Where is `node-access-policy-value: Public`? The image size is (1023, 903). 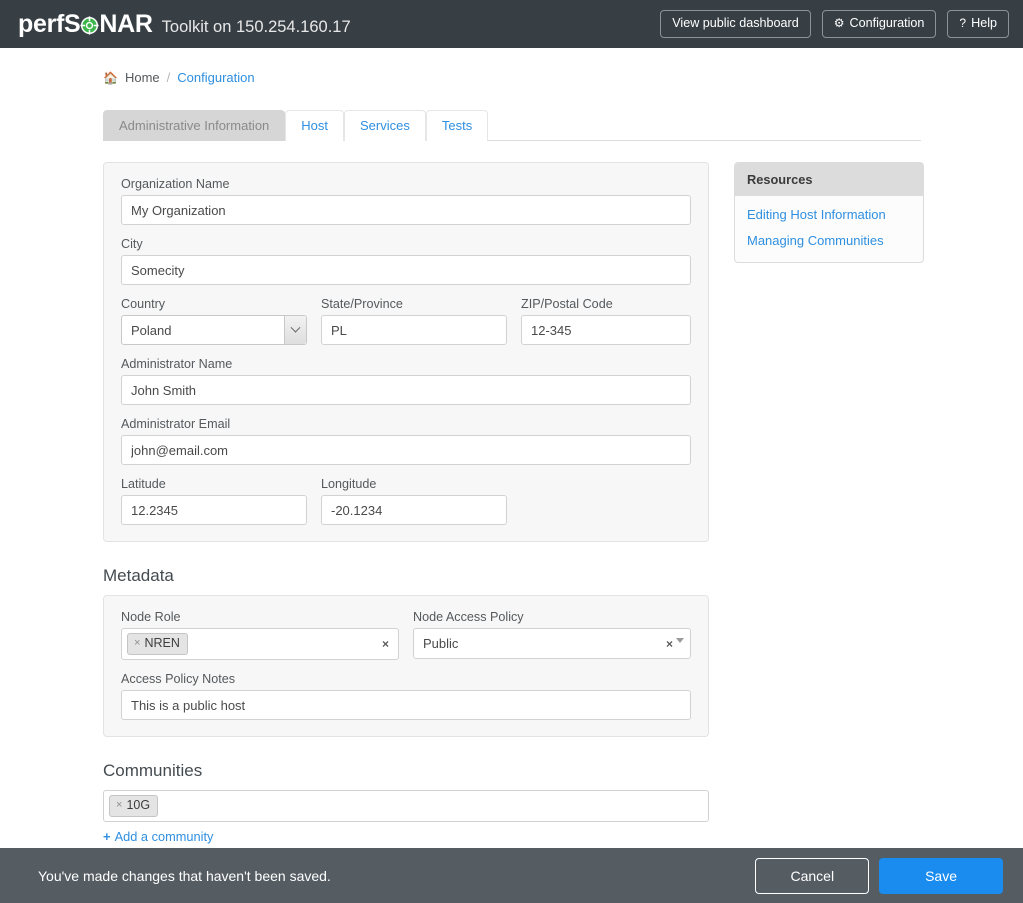 node-access-policy-value: Public is located at coordinates (441, 643).